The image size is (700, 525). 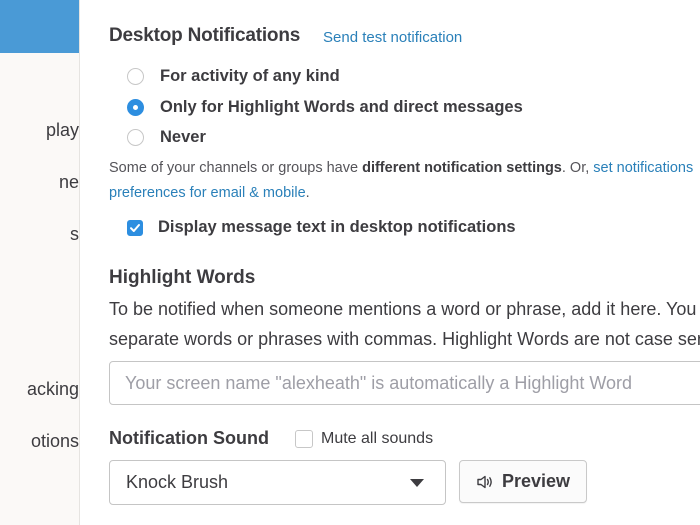 What do you see at coordinates (236, 168) in the screenshot?
I see `info-prefix: Some of your channels or groups have` at bounding box center [236, 168].